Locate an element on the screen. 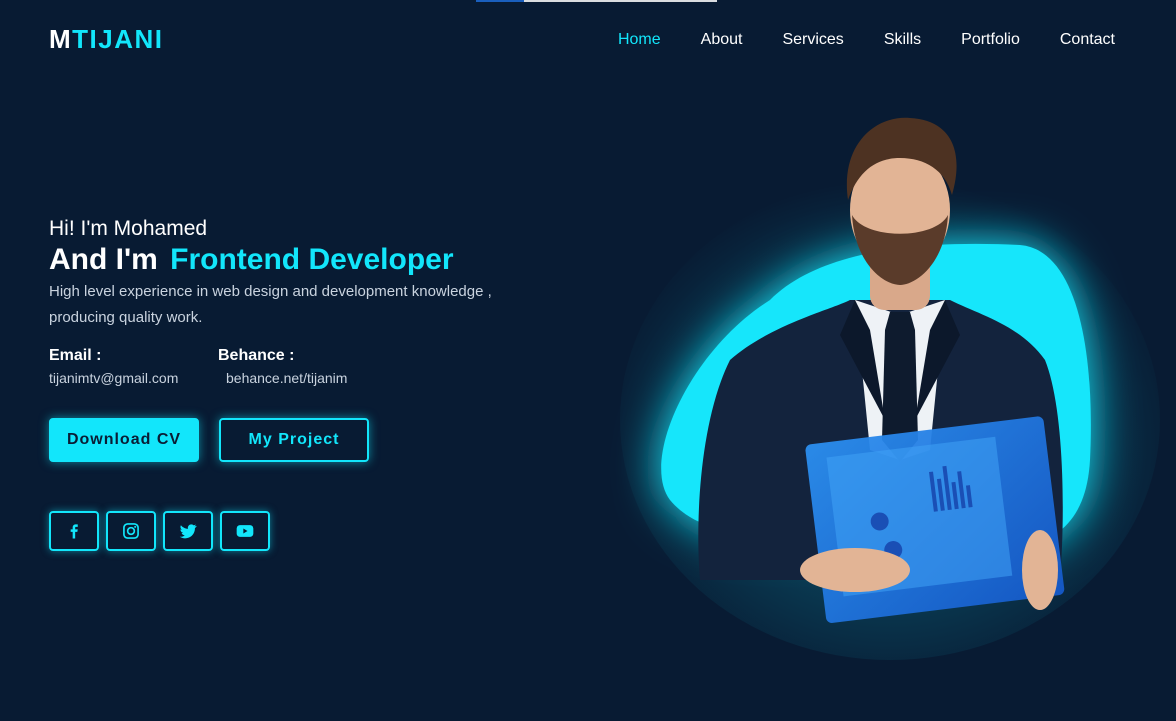 The image size is (1176, 721). site-logo: MTIJANI is located at coordinates (106, 39).